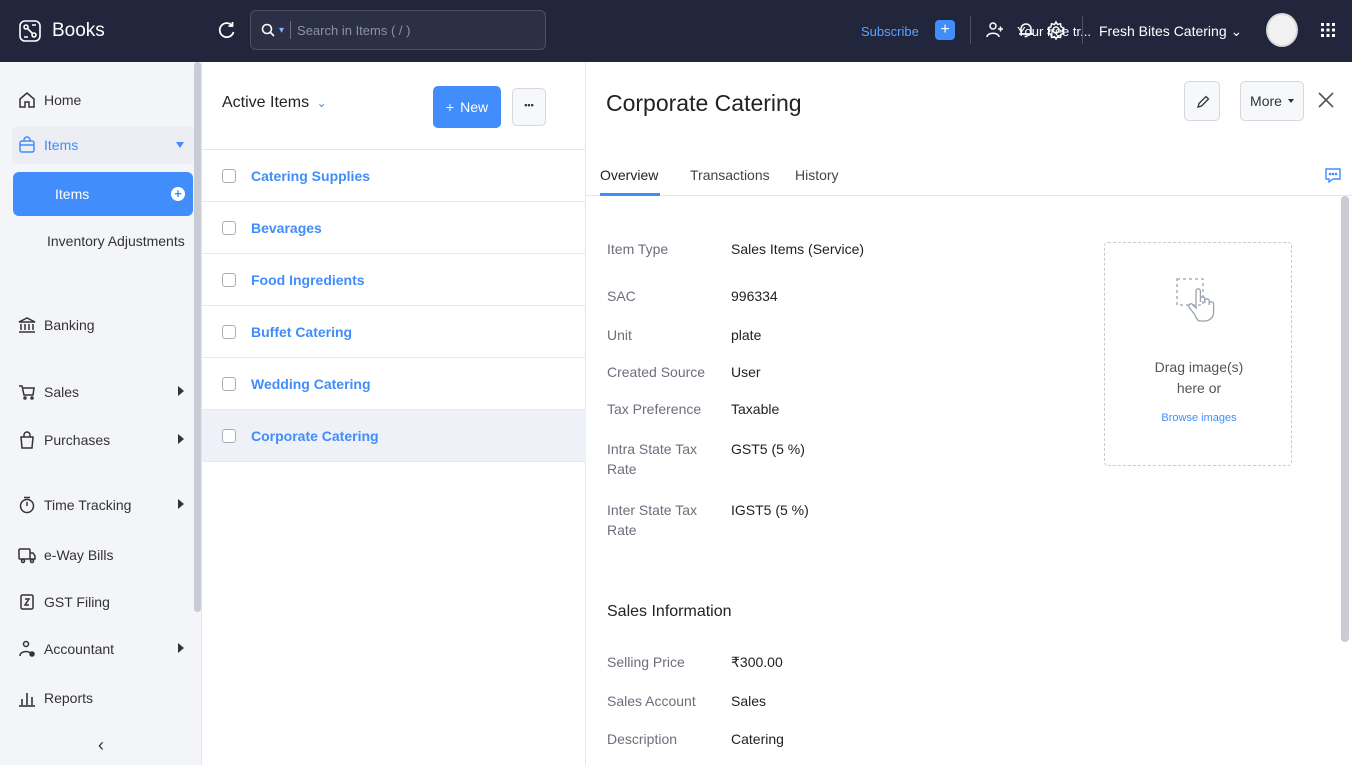  What do you see at coordinates (770, 510) in the screenshot?
I see `inter-state-tax-rate-value: IGST5 (5 %)` at bounding box center [770, 510].